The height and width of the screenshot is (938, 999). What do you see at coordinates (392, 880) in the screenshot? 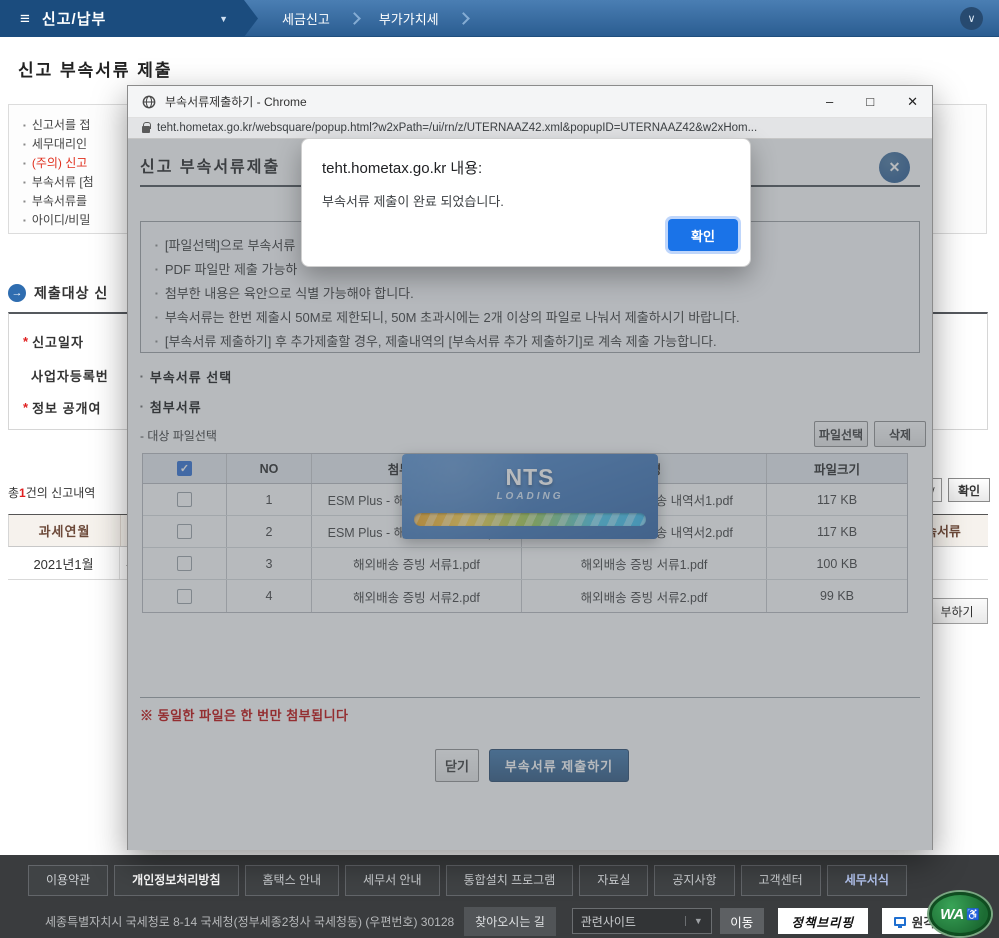
I see `footer-link-taxoffice-guide: 세무서 안내` at bounding box center [392, 880].